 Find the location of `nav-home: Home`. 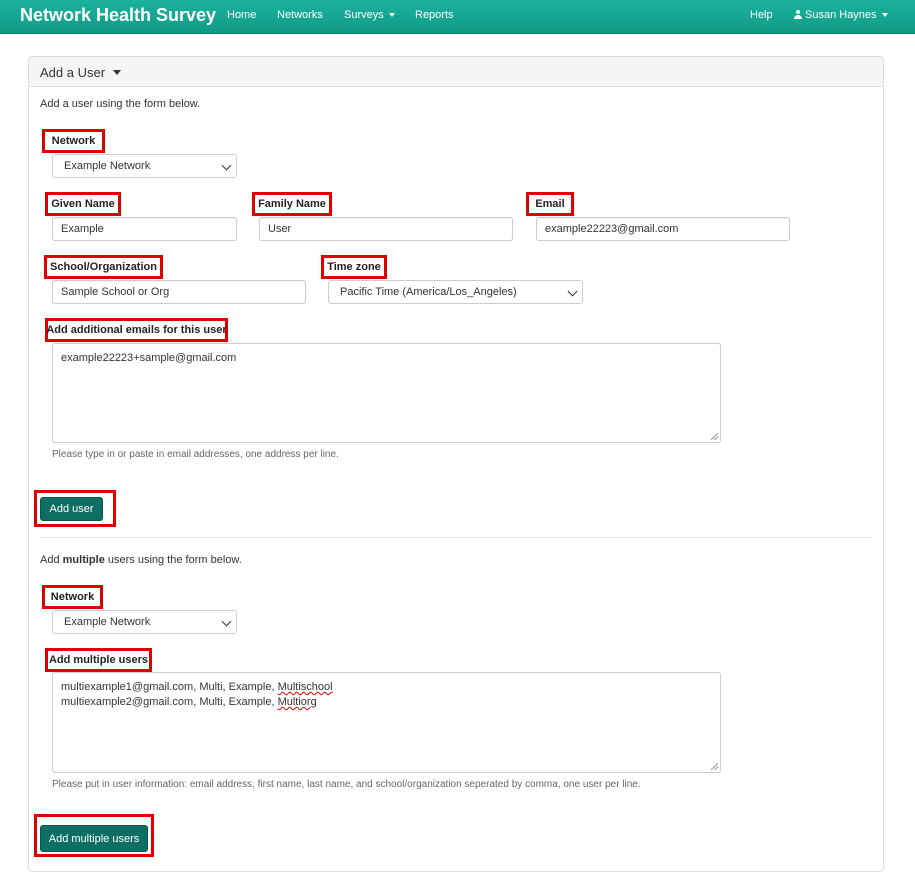

nav-home: Home is located at coordinates (241, 15).